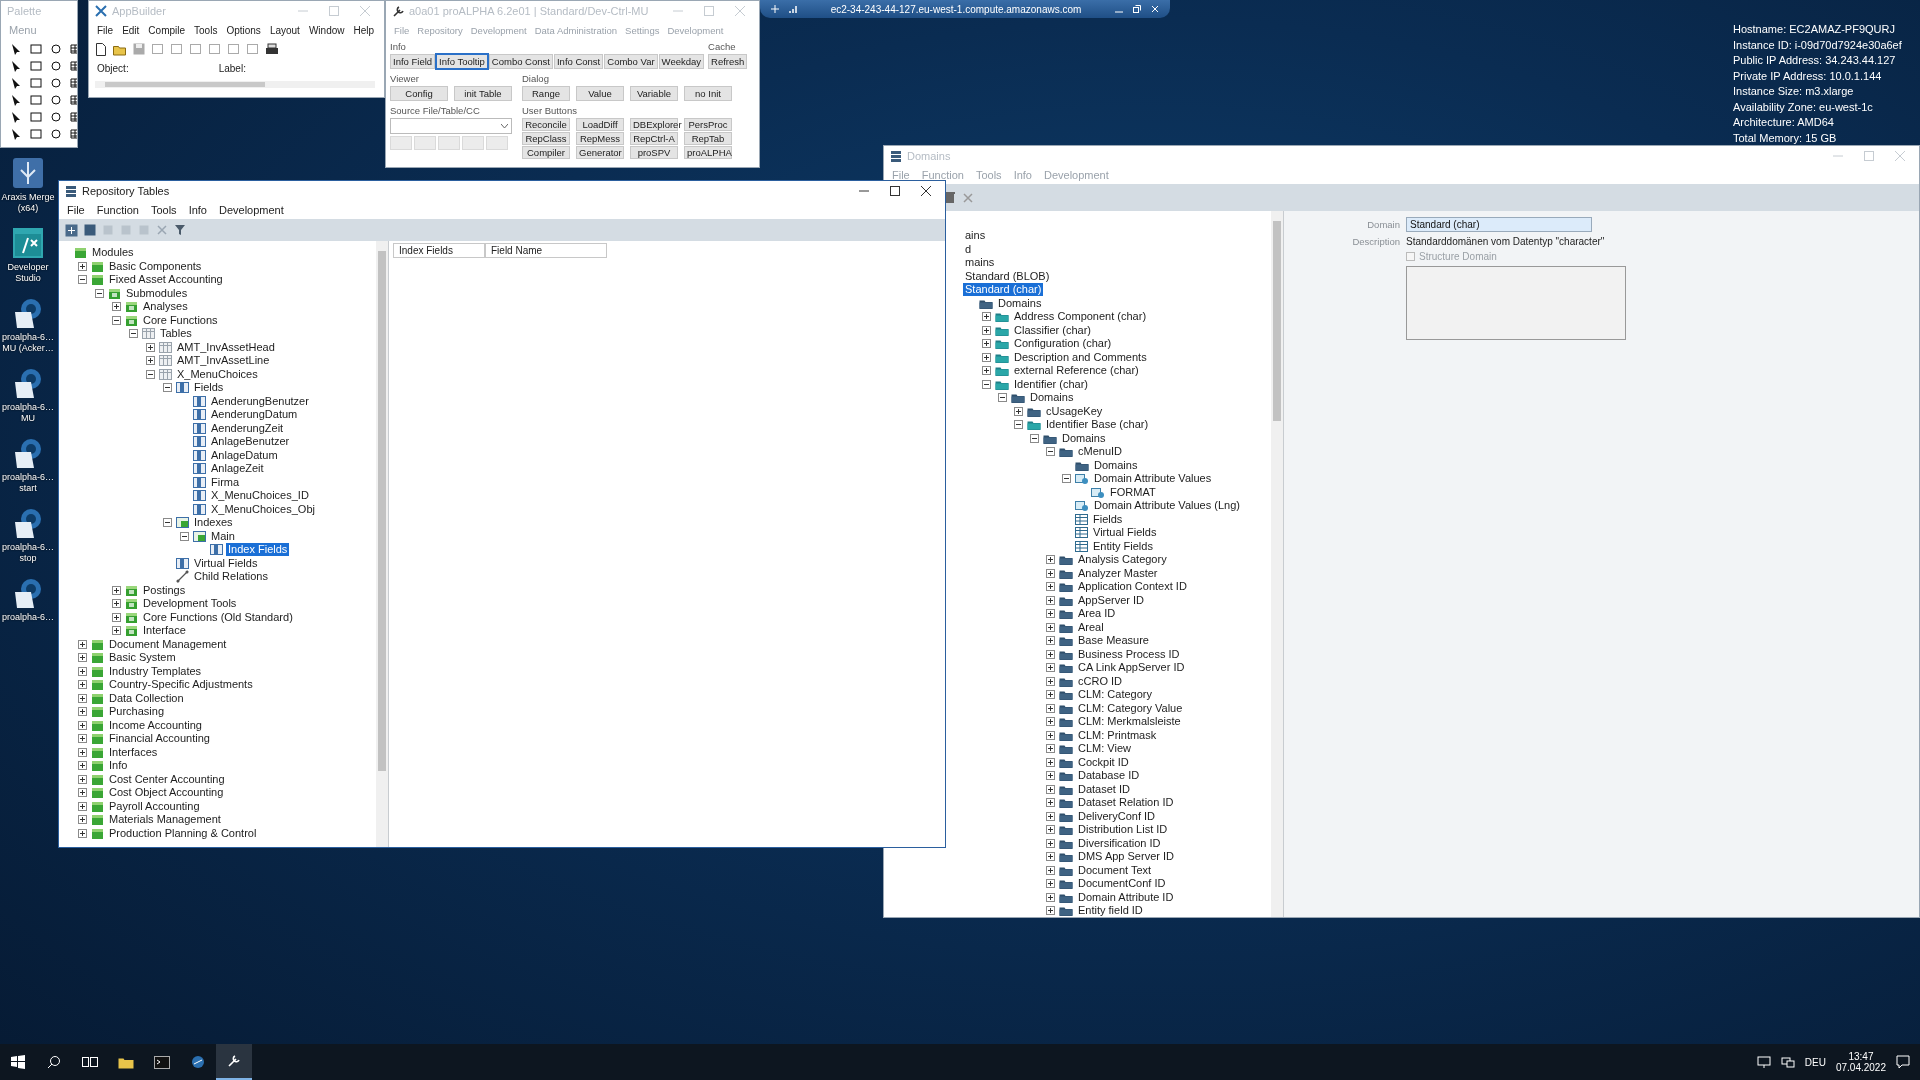  What do you see at coordinates (217, 374) in the screenshot?
I see `tree-item: X_MenuChoices` at bounding box center [217, 374].